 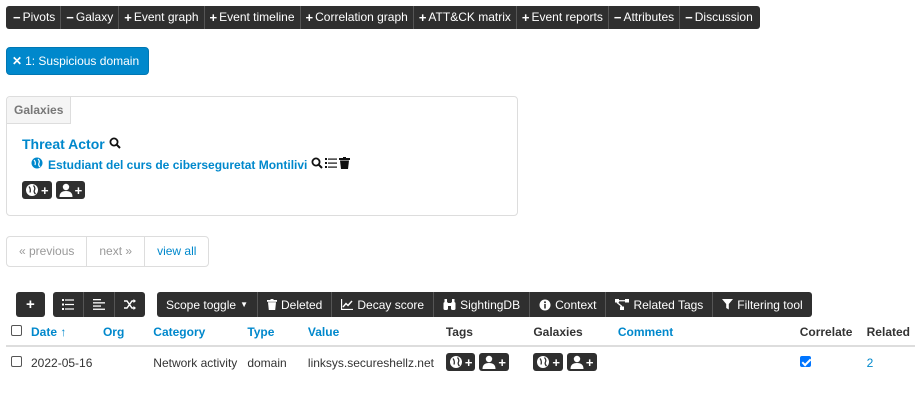 I want to click on add-tag-button: +, so click(x=460, y=362).